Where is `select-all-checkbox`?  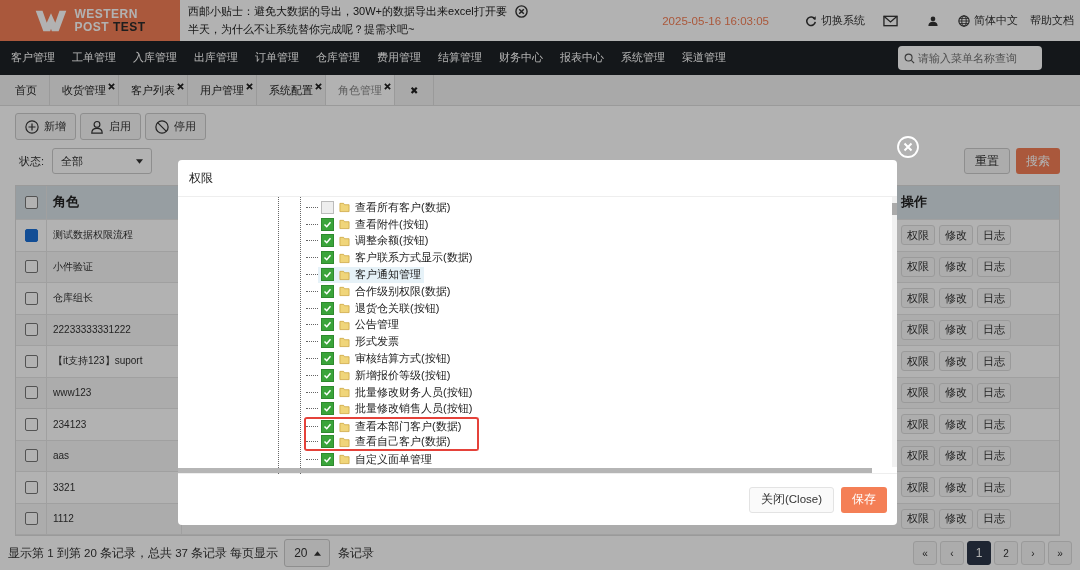
select-all-checkbox is located at coordinates (31, 202).